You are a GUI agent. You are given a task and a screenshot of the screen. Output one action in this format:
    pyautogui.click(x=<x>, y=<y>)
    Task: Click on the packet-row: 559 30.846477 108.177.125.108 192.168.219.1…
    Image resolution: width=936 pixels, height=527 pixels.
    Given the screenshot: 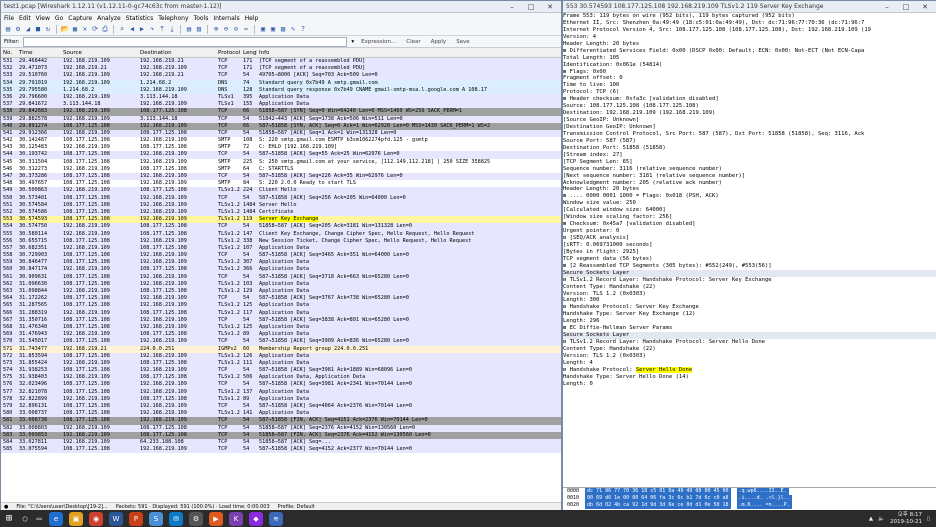 What is the action you would take?
    pyautogui.click(x=281, y=263)
    